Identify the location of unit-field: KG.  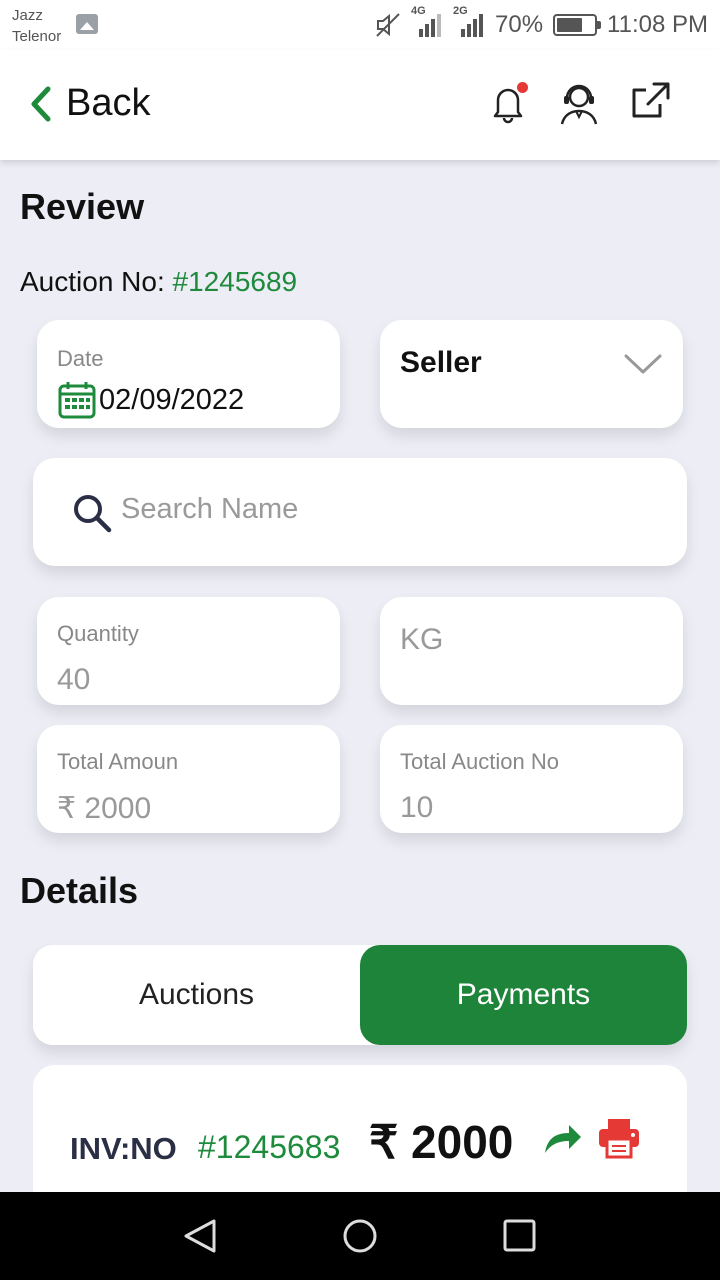
(531, 651).